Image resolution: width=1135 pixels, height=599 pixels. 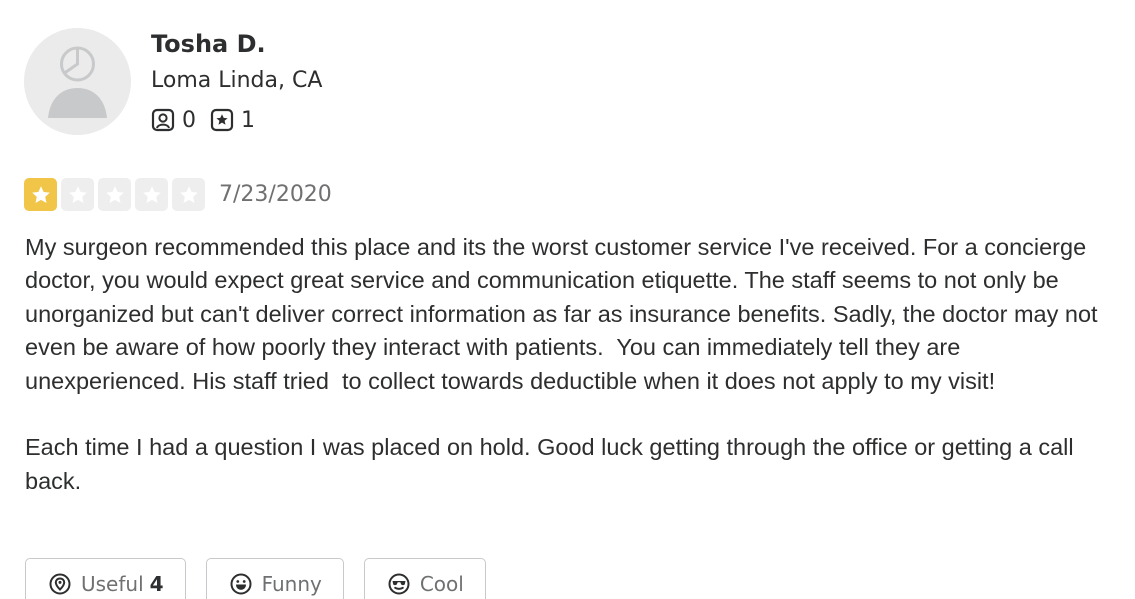 I want to click on avatar, so click(x=77, y=81).